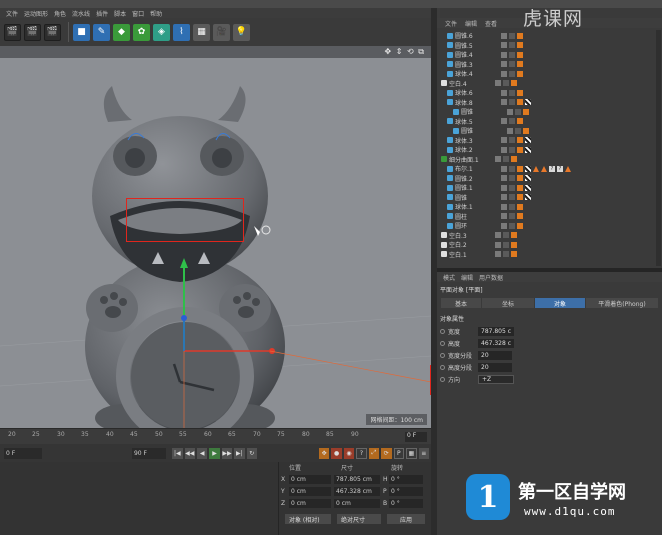 The height and width of the screenshot is (535, 662). Describe the element at coordinates (36, 13) in the screenshot. I see `menu-item-mograph: 运动图形` at that location.